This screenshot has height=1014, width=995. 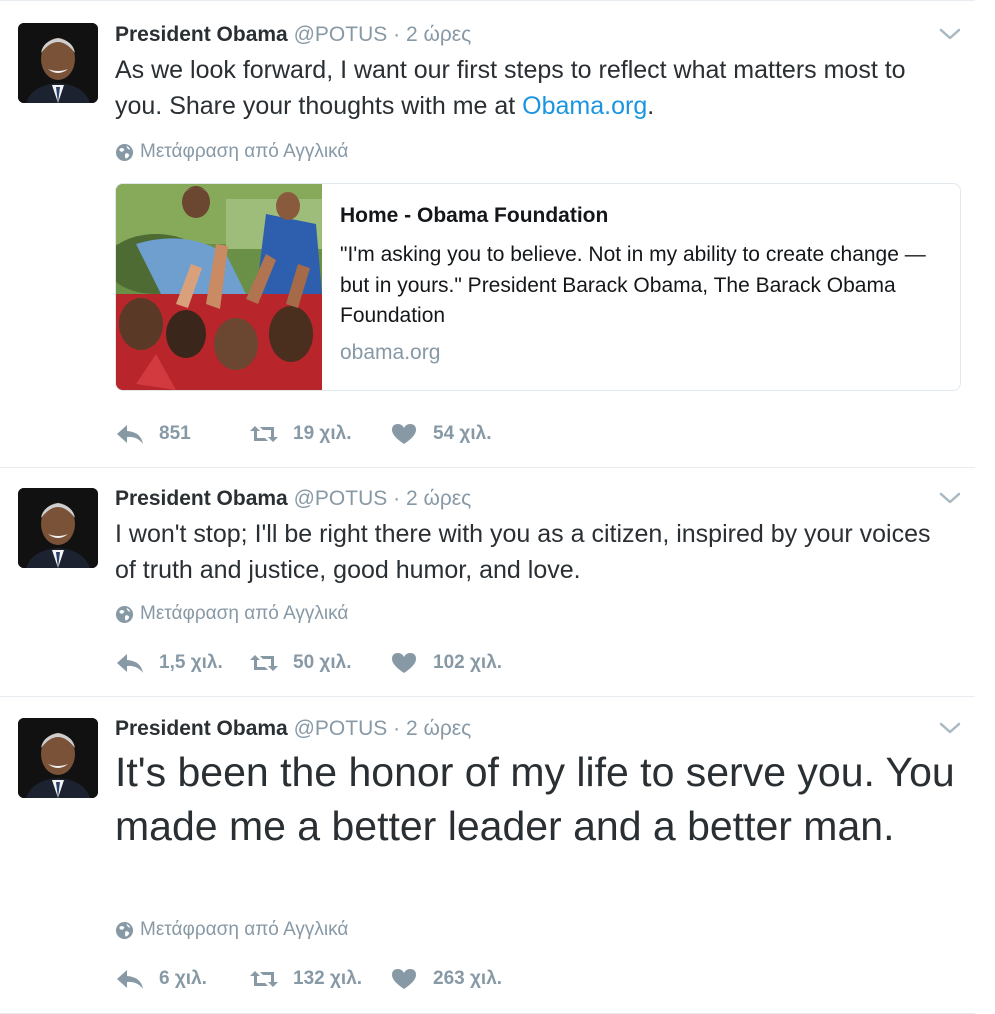 I want to click on retweet-count: 19 χιλ., so click(x=322, y=433).